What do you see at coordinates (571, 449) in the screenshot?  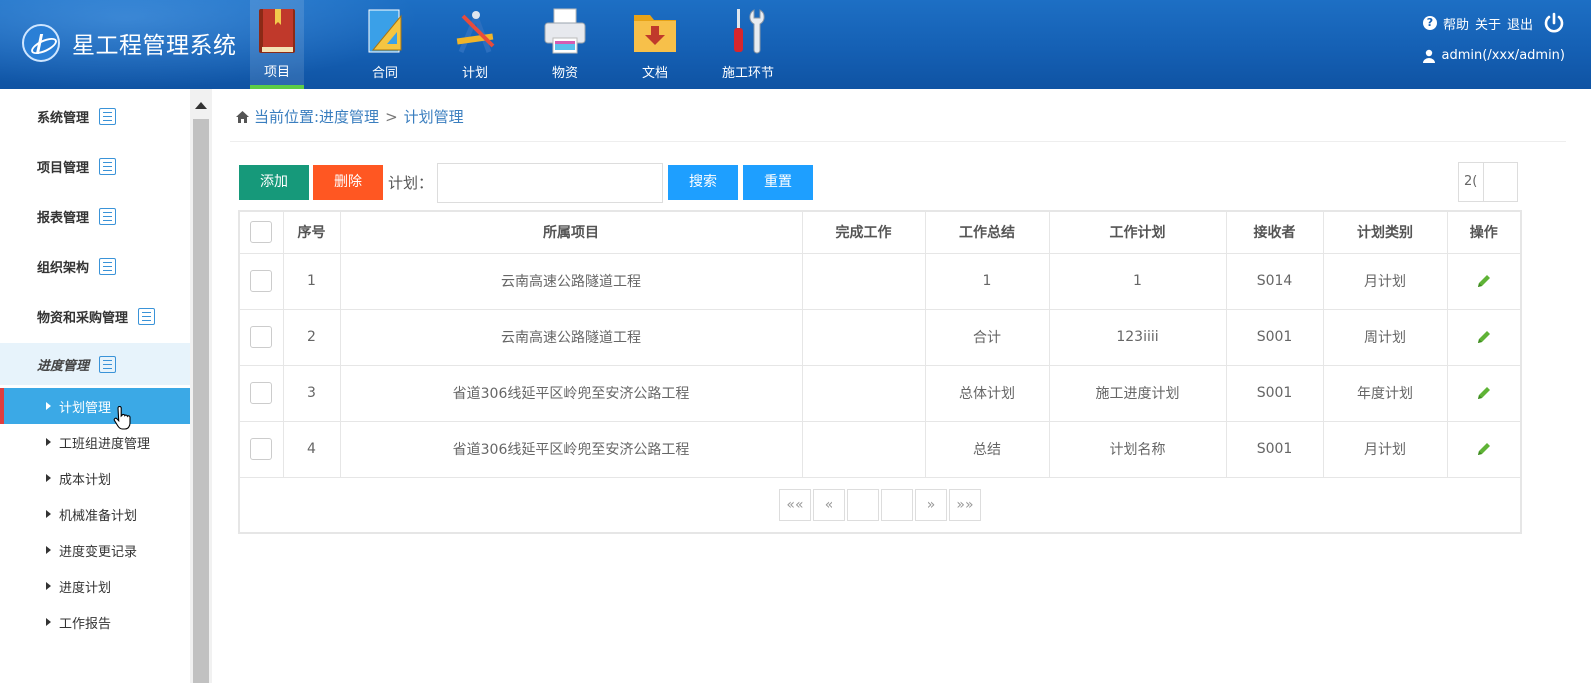 I see `cell-project: 省道306线延平区岭兜至安济公路工程` at bounding box center [571, 449].